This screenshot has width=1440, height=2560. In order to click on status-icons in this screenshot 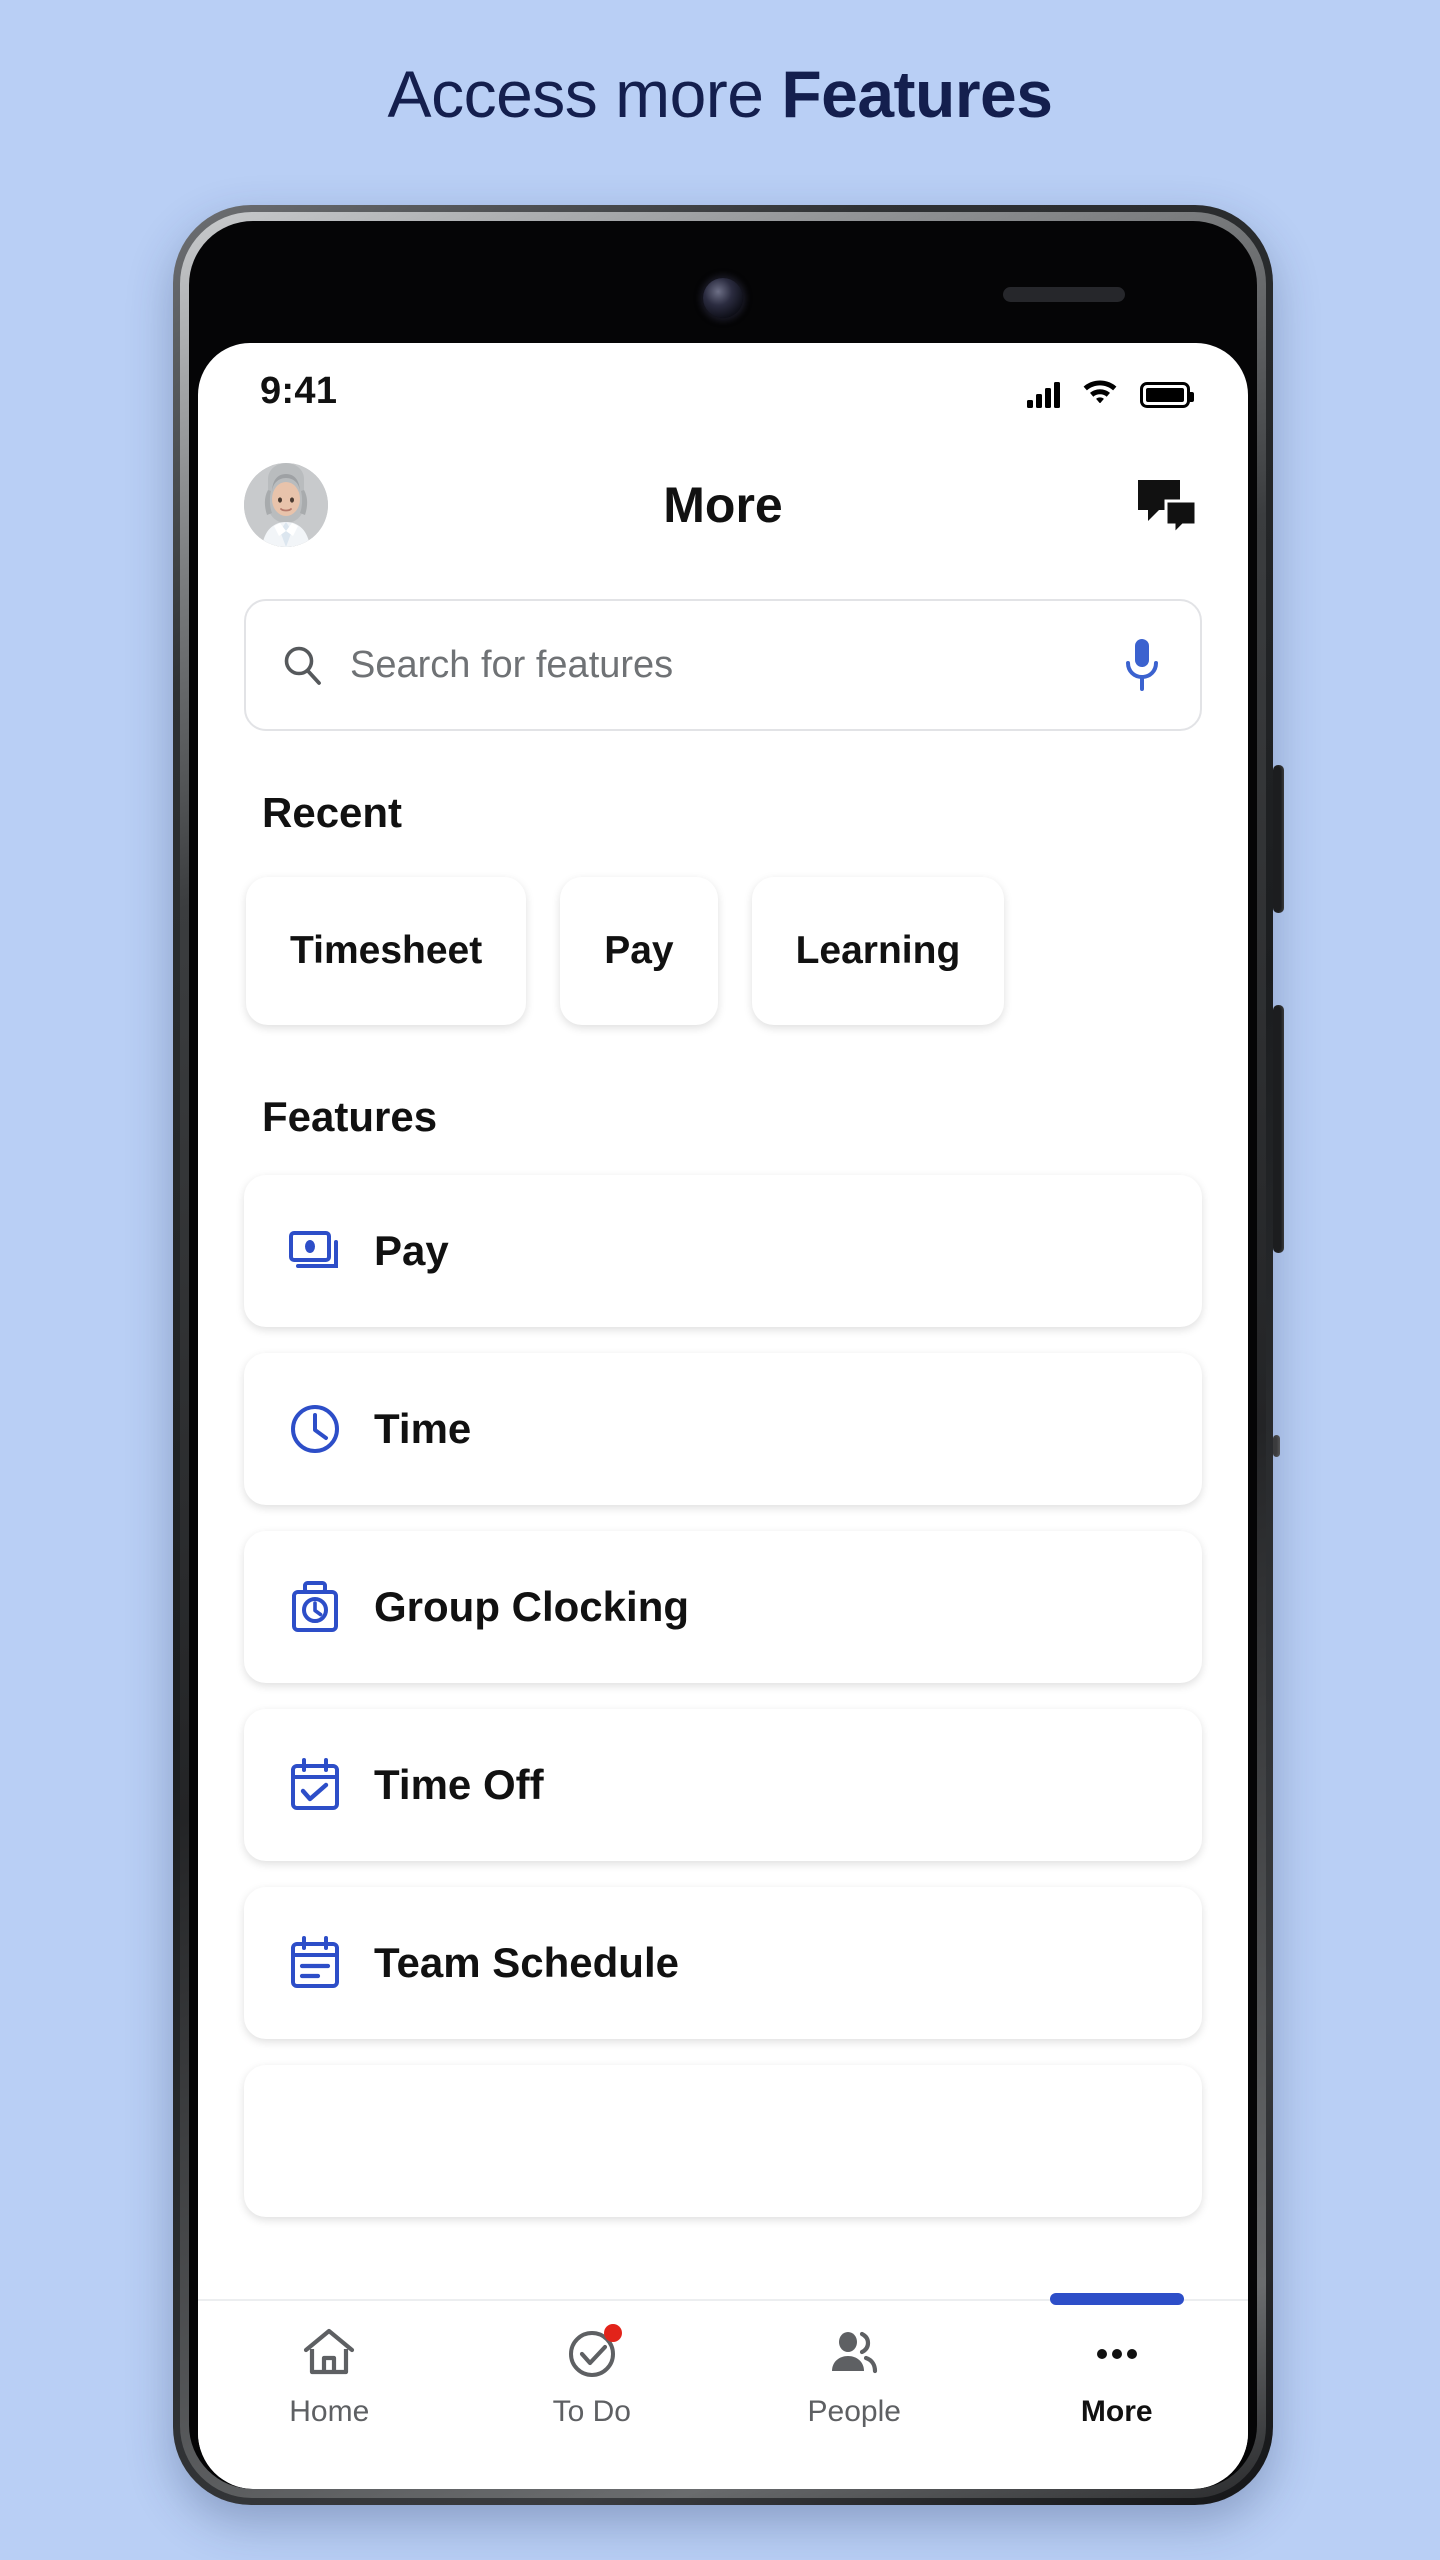, I will do `click(1110, 391)`.